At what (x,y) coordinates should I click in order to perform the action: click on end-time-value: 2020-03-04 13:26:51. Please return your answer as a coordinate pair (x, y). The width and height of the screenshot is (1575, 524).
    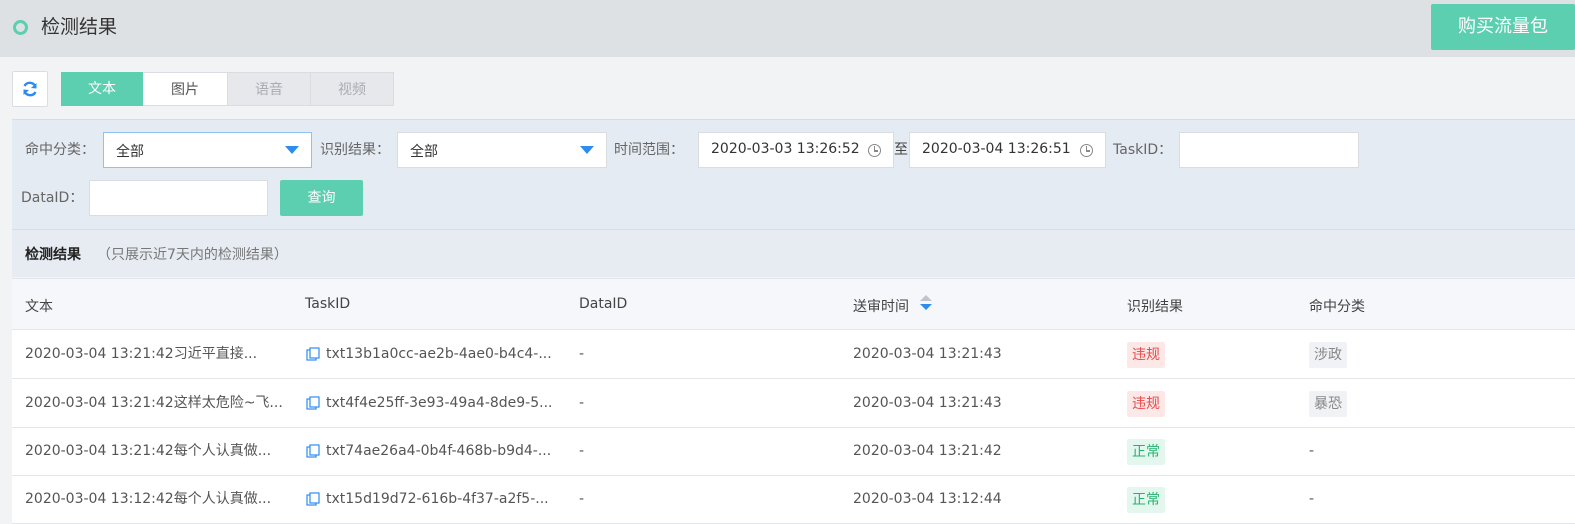
    Looking at the image, I should click on (996, 149).